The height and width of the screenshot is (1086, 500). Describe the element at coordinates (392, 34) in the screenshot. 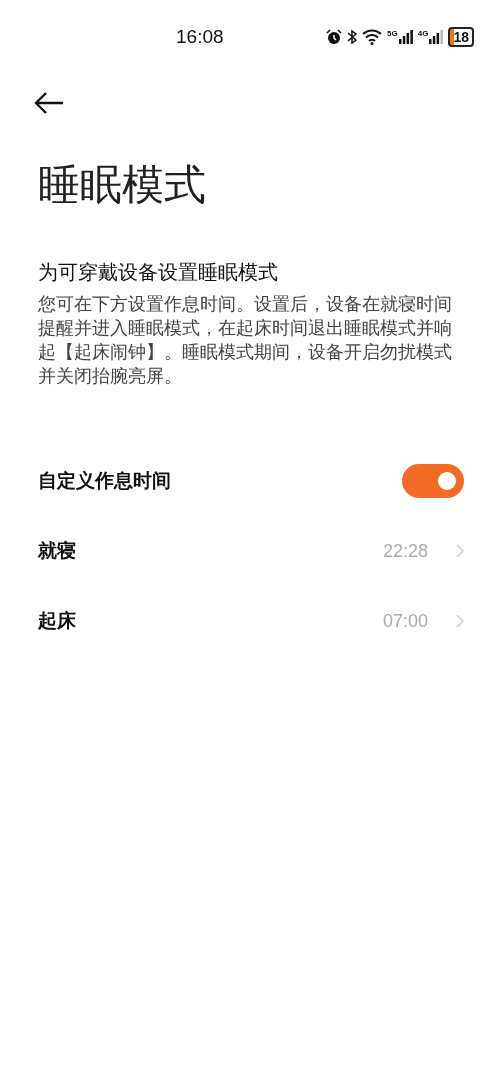

I see `network-label: 5G` at that location.